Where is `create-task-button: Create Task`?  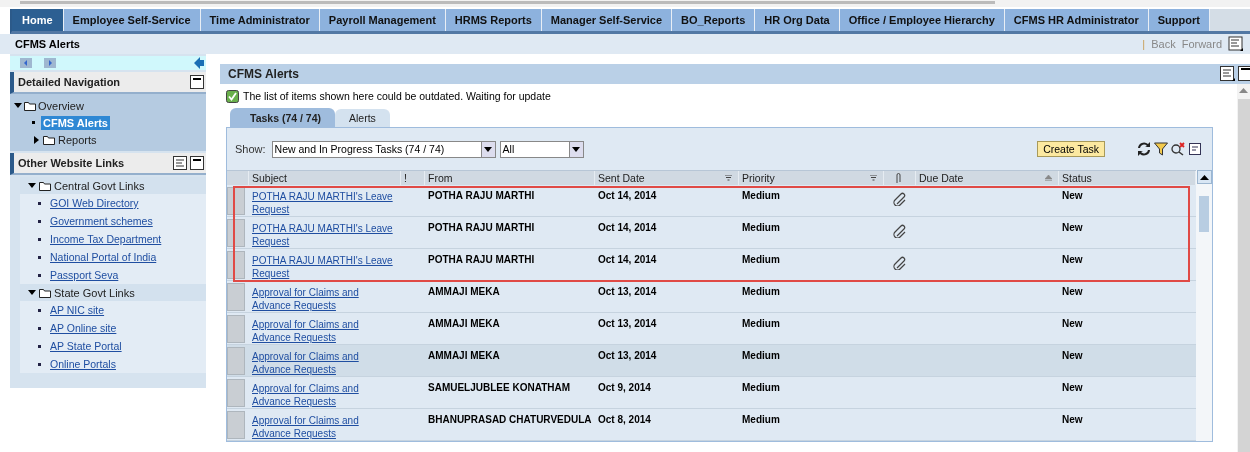
create-task-button: Create Task is located at coordinates (1071, 149).